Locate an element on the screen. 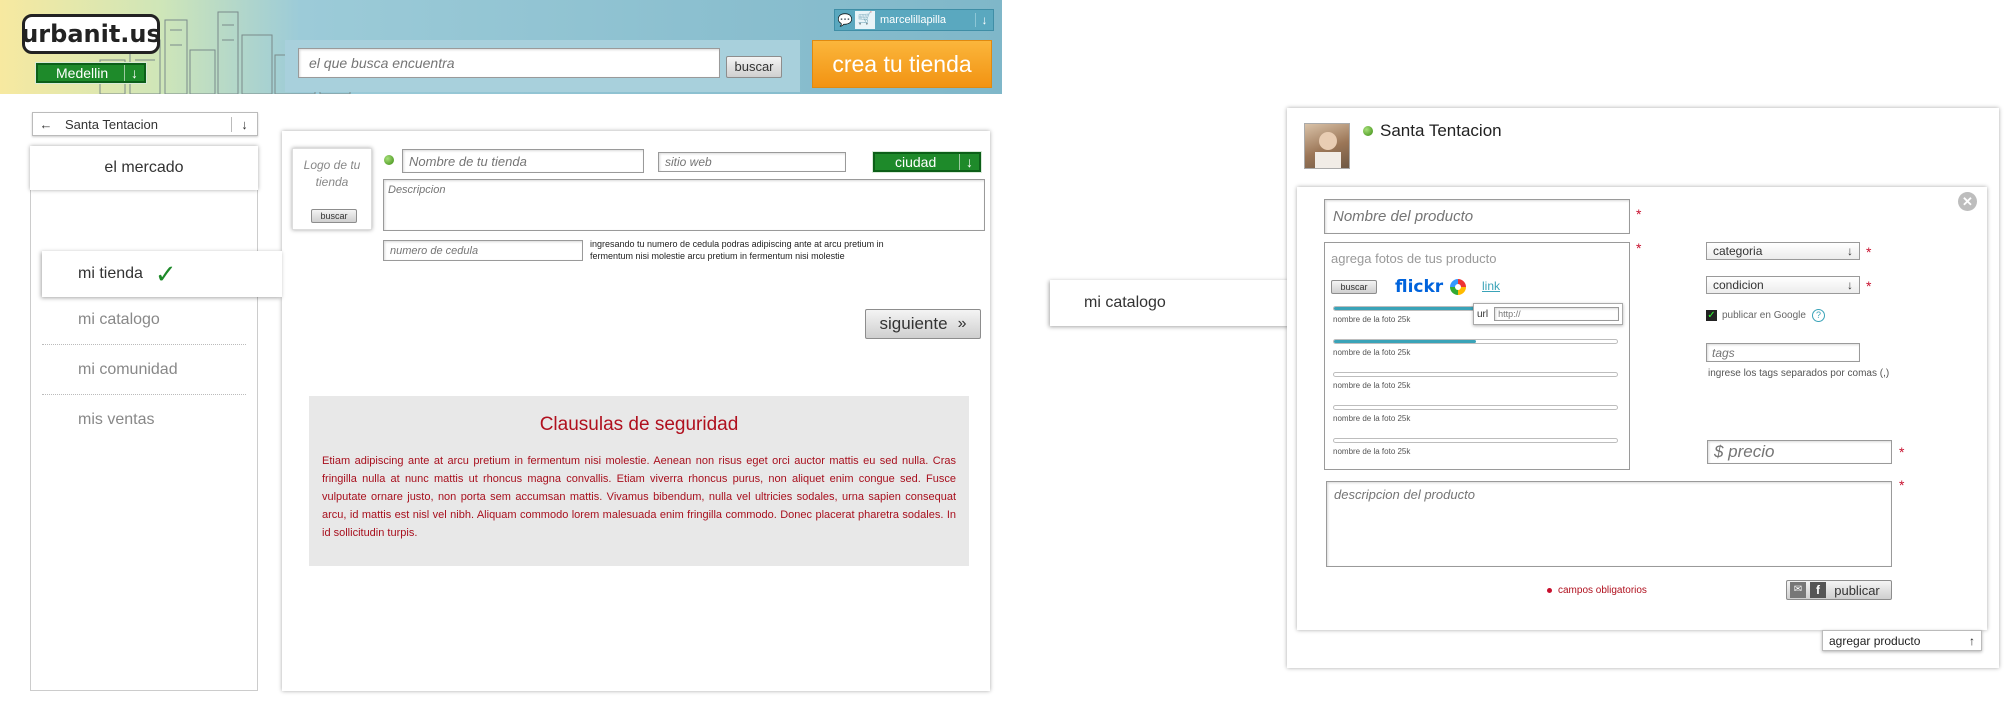 The height and width of the screenshot is (701, 2011). search-input is located at coordinates (509, 63).